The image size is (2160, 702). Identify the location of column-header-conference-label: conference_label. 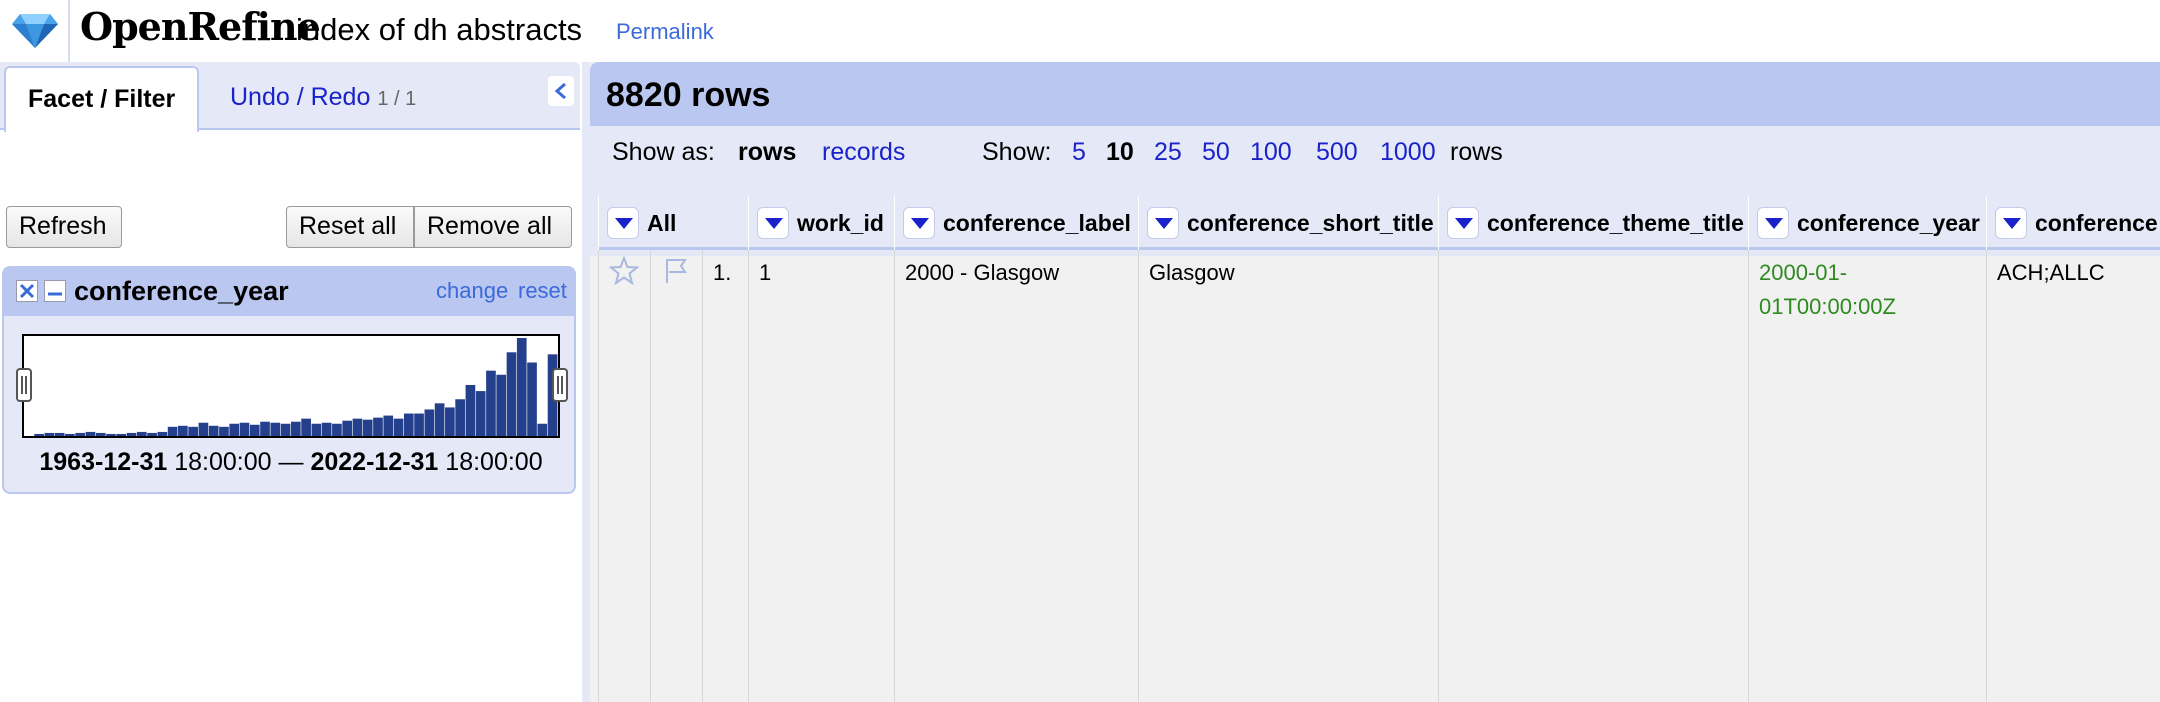
(1016, 223).